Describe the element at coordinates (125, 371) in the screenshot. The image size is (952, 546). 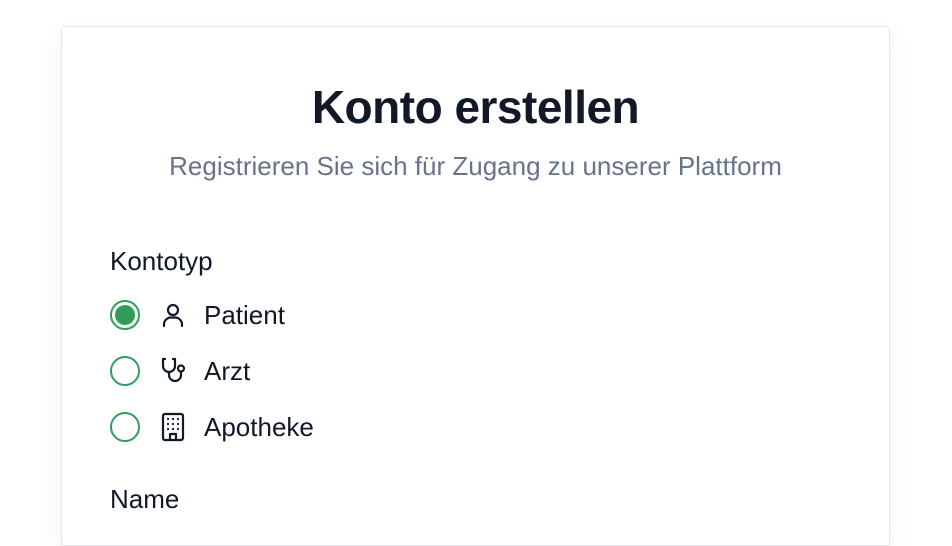
I see `radio-arzt` at that location.